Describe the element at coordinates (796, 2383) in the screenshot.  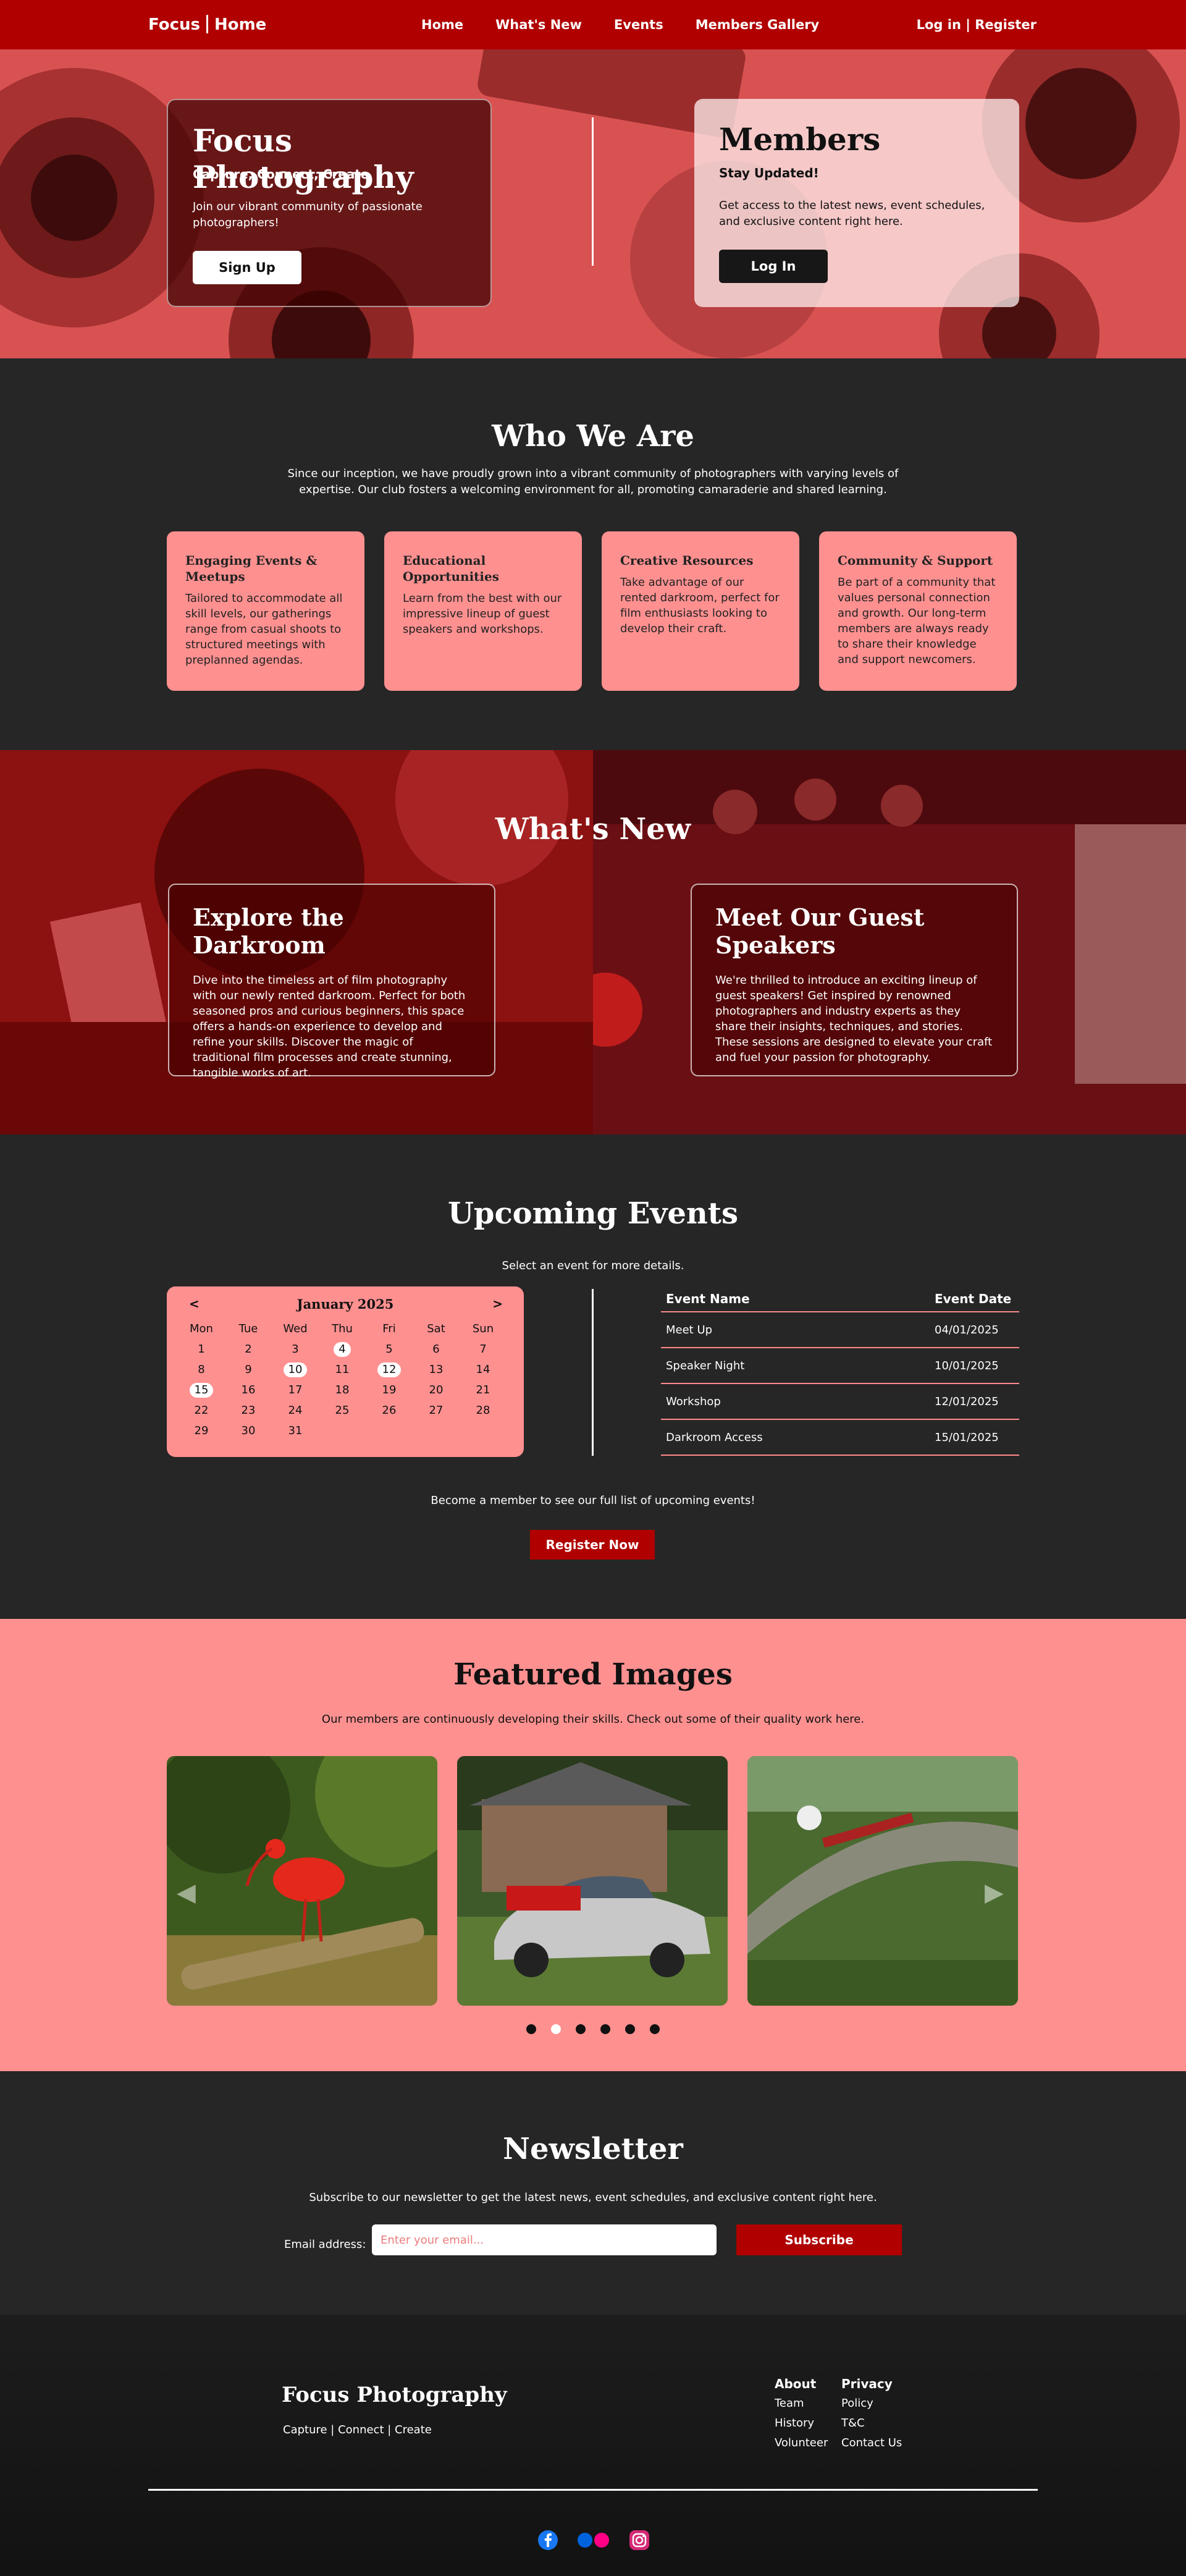
I see `footer-about-heading: About` at that location.